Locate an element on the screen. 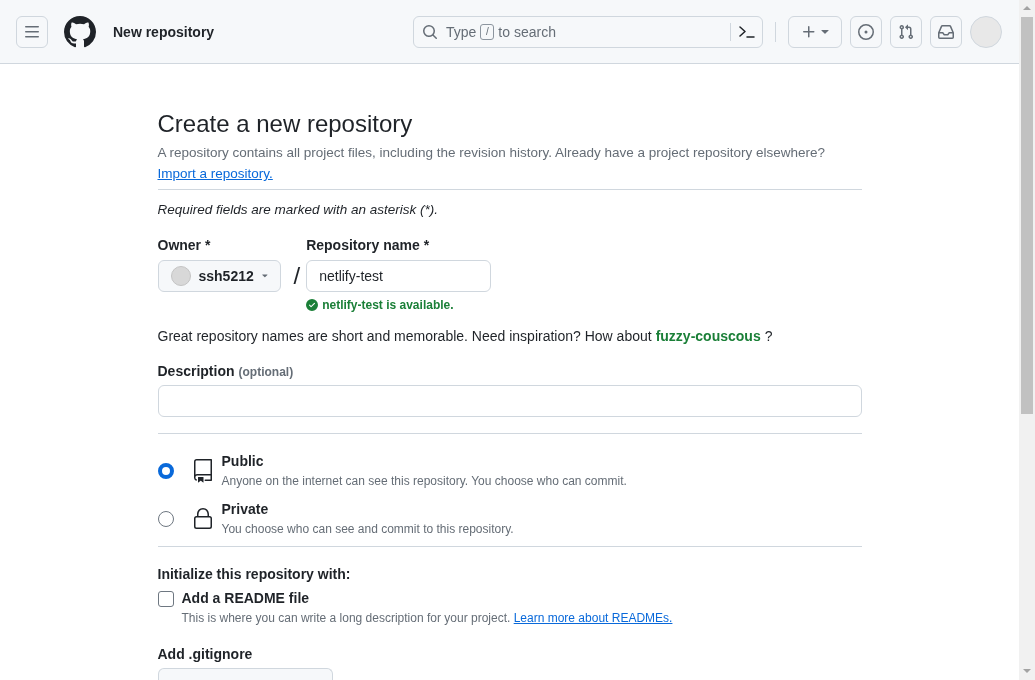 The height and width of the screenshot is (680, 1035). visibility-description: You choose who can see and commit to this repository. is located at coordinates (367, 529).